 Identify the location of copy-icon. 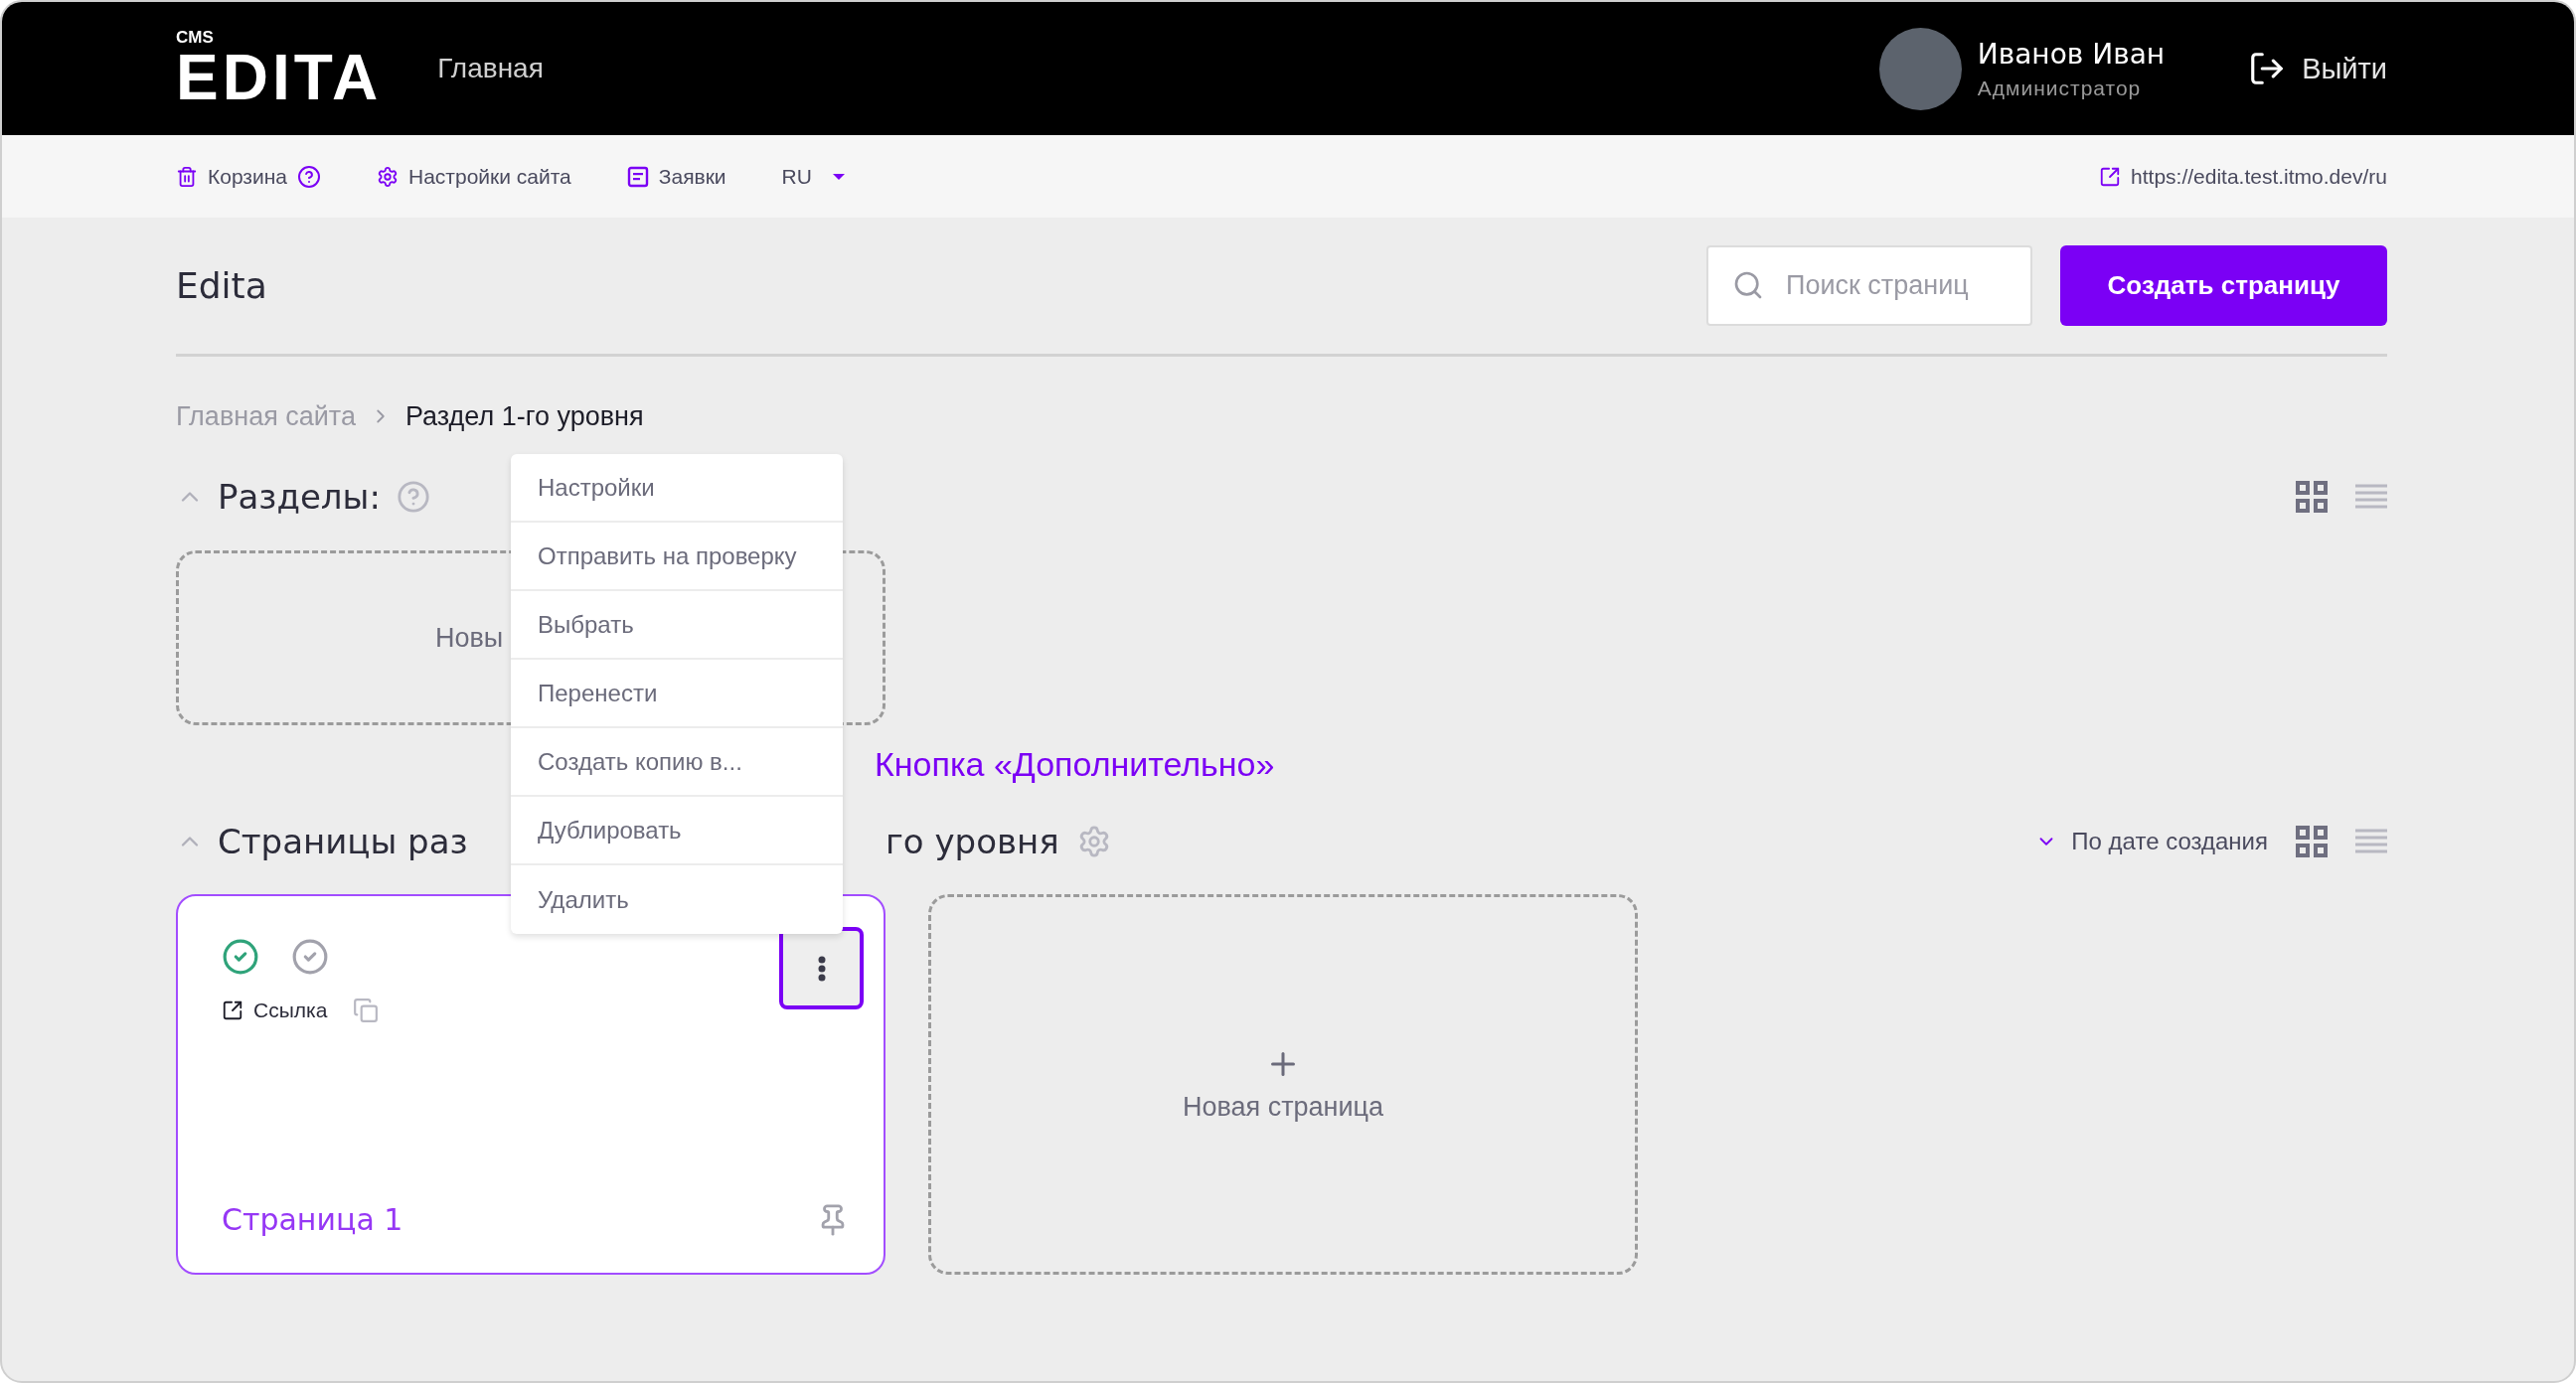
(366, 1011).